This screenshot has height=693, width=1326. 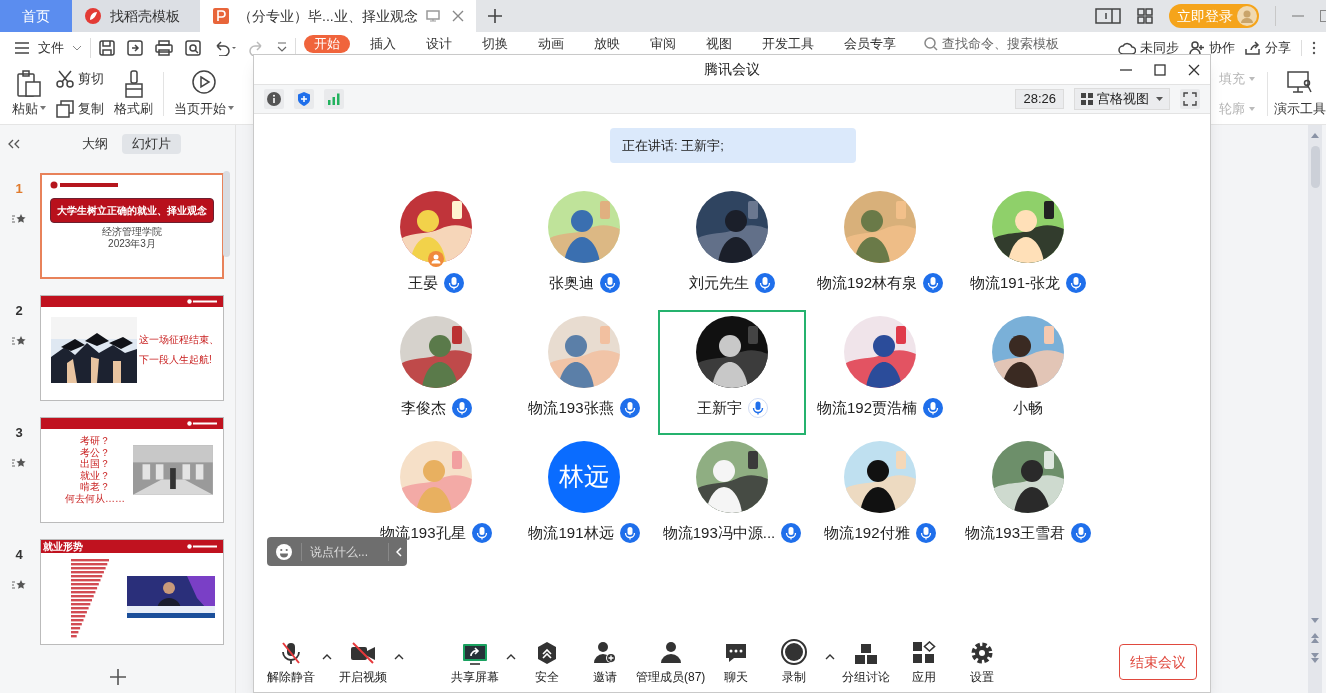 I want to click on person-icon, so click(x=670, y=653).